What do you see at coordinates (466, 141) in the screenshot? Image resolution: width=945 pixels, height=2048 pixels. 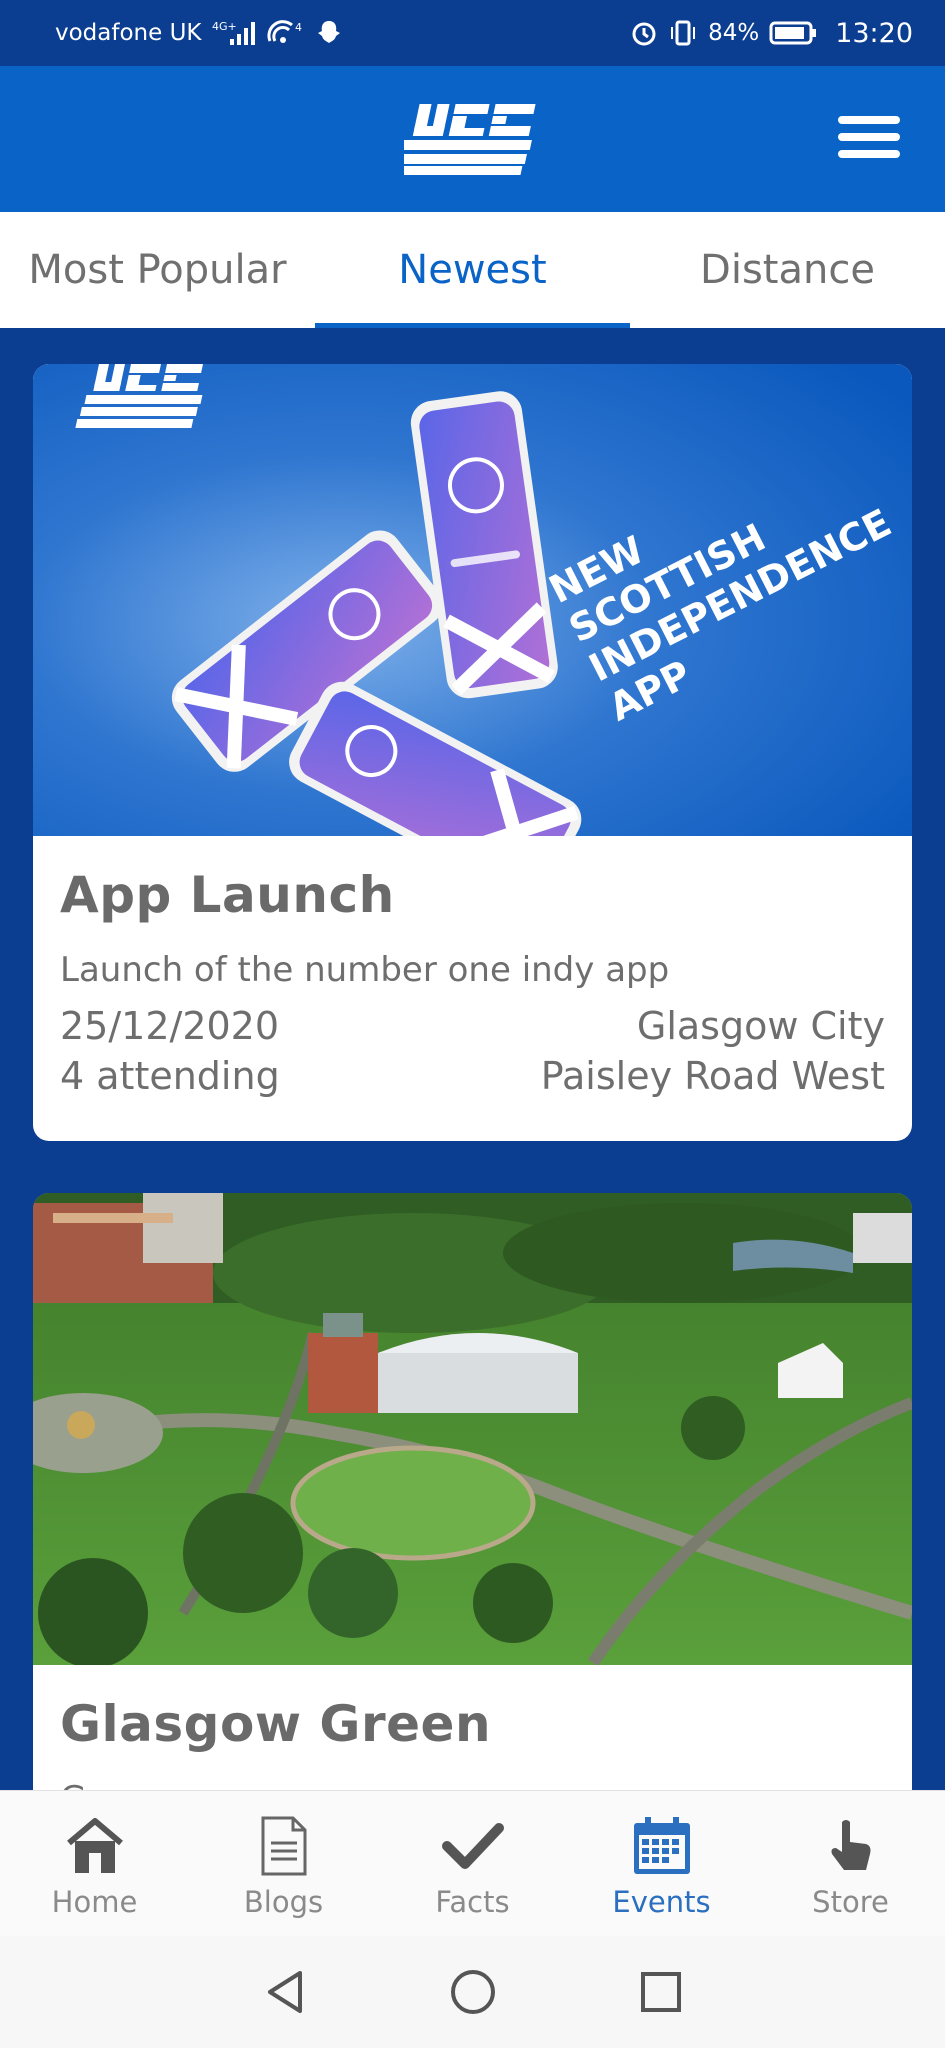 I see `yes-logo` at bounding box center [466, 141].